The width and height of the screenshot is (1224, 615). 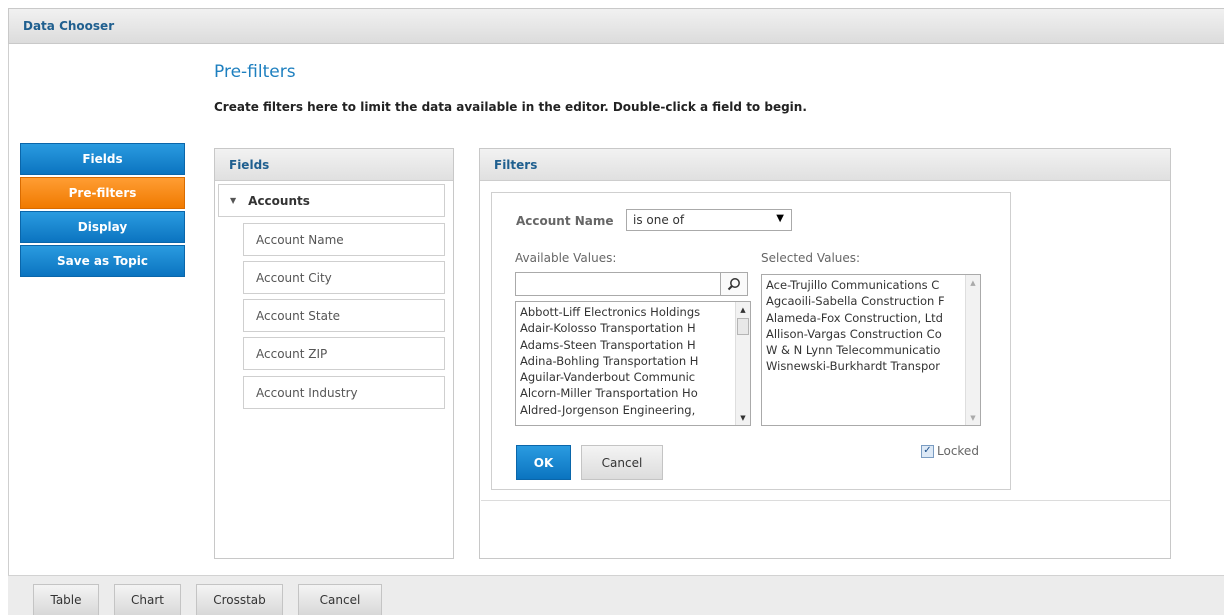 What do you see at coordinates (102, 193) in the screenshot?
I see `nav-pre-filters-button: Pre-filters` at bounding box center [102, 193].